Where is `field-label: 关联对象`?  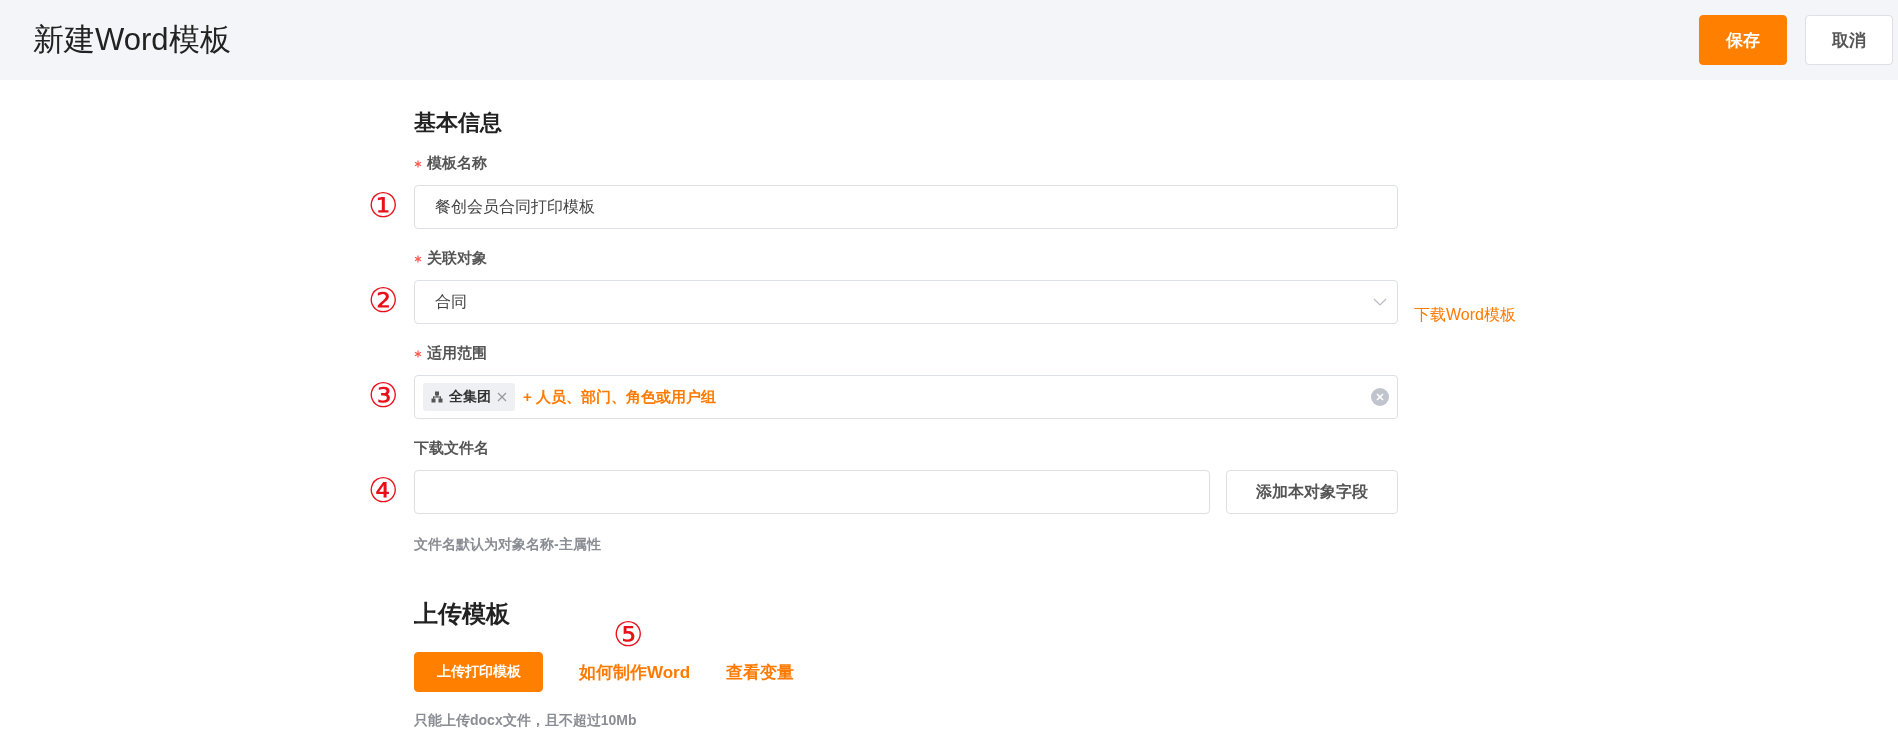 field-label: 关联对象 is located at coordinates (457, 258).